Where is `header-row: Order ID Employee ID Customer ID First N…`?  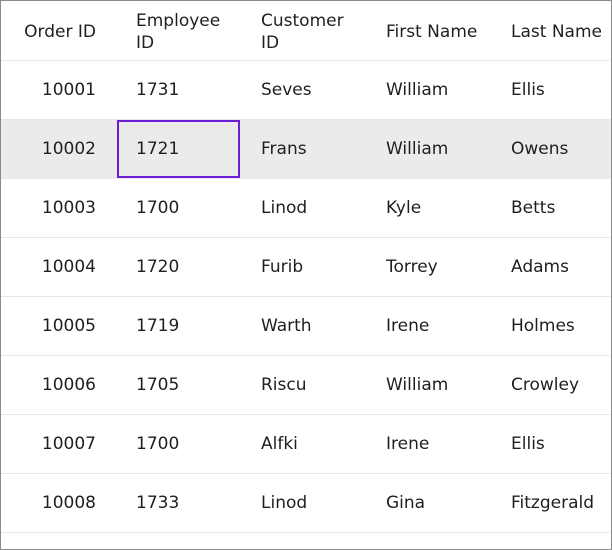
header-row: Order ID Employee ID Customer ID First N… is located at coordinates (306, 31).